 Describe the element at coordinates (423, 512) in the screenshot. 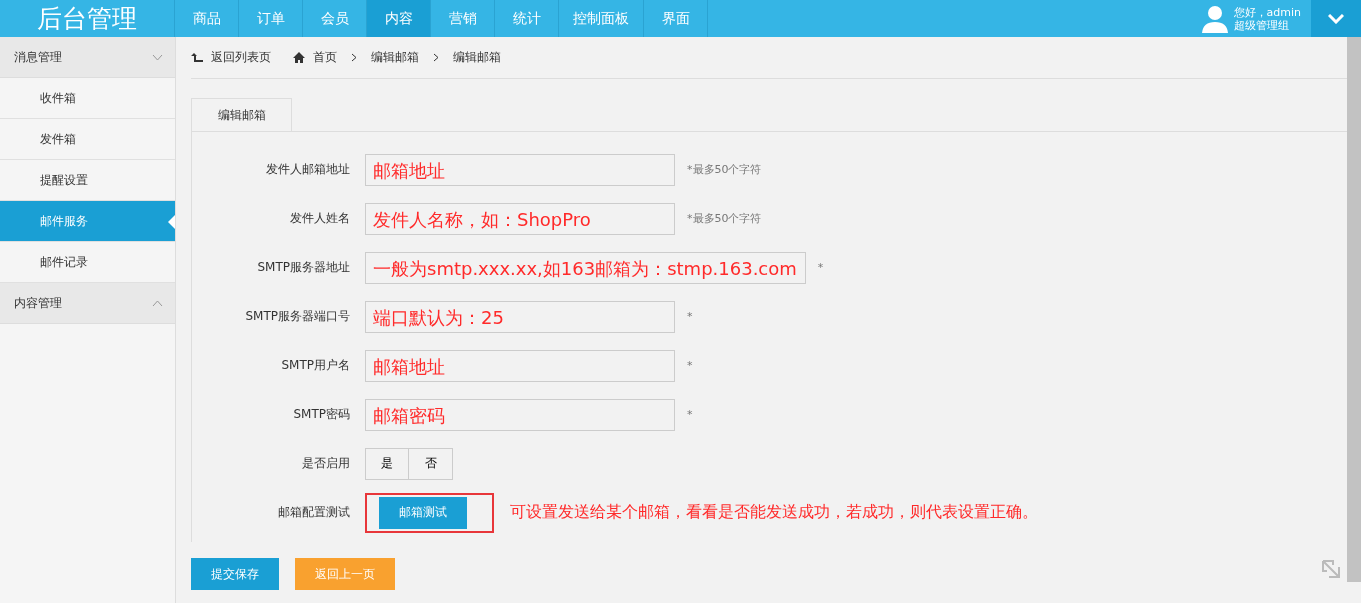

I see `test-email-button: 邮箱测试` at that location.